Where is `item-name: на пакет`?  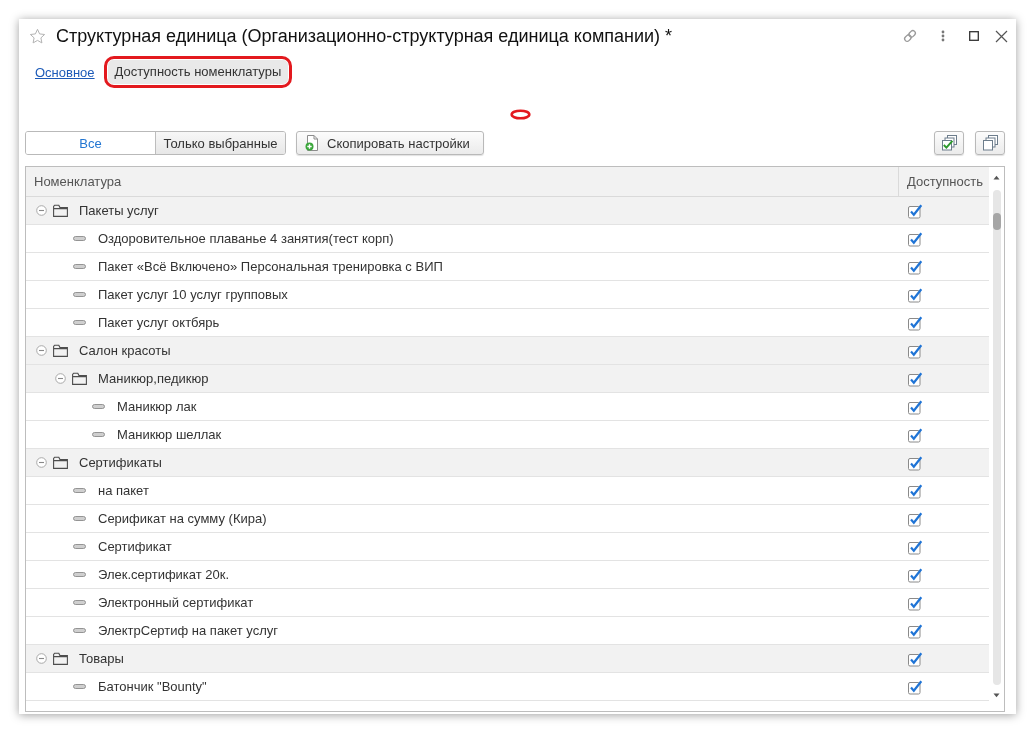
item-name: на пакет is located at coordinates (123, 490).